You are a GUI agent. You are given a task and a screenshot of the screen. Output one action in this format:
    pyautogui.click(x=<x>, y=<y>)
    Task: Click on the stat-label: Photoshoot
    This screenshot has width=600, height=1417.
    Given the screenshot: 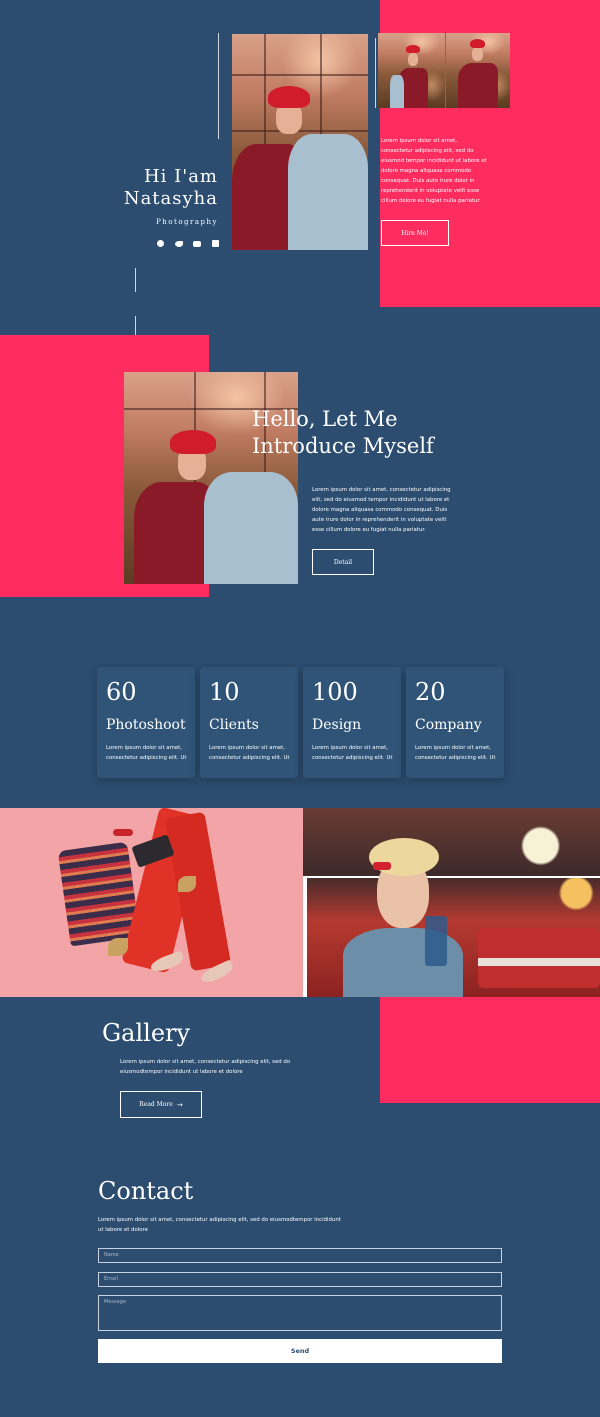 What is the action you would take?
    pyautogui.click(x=146, y=725)
    